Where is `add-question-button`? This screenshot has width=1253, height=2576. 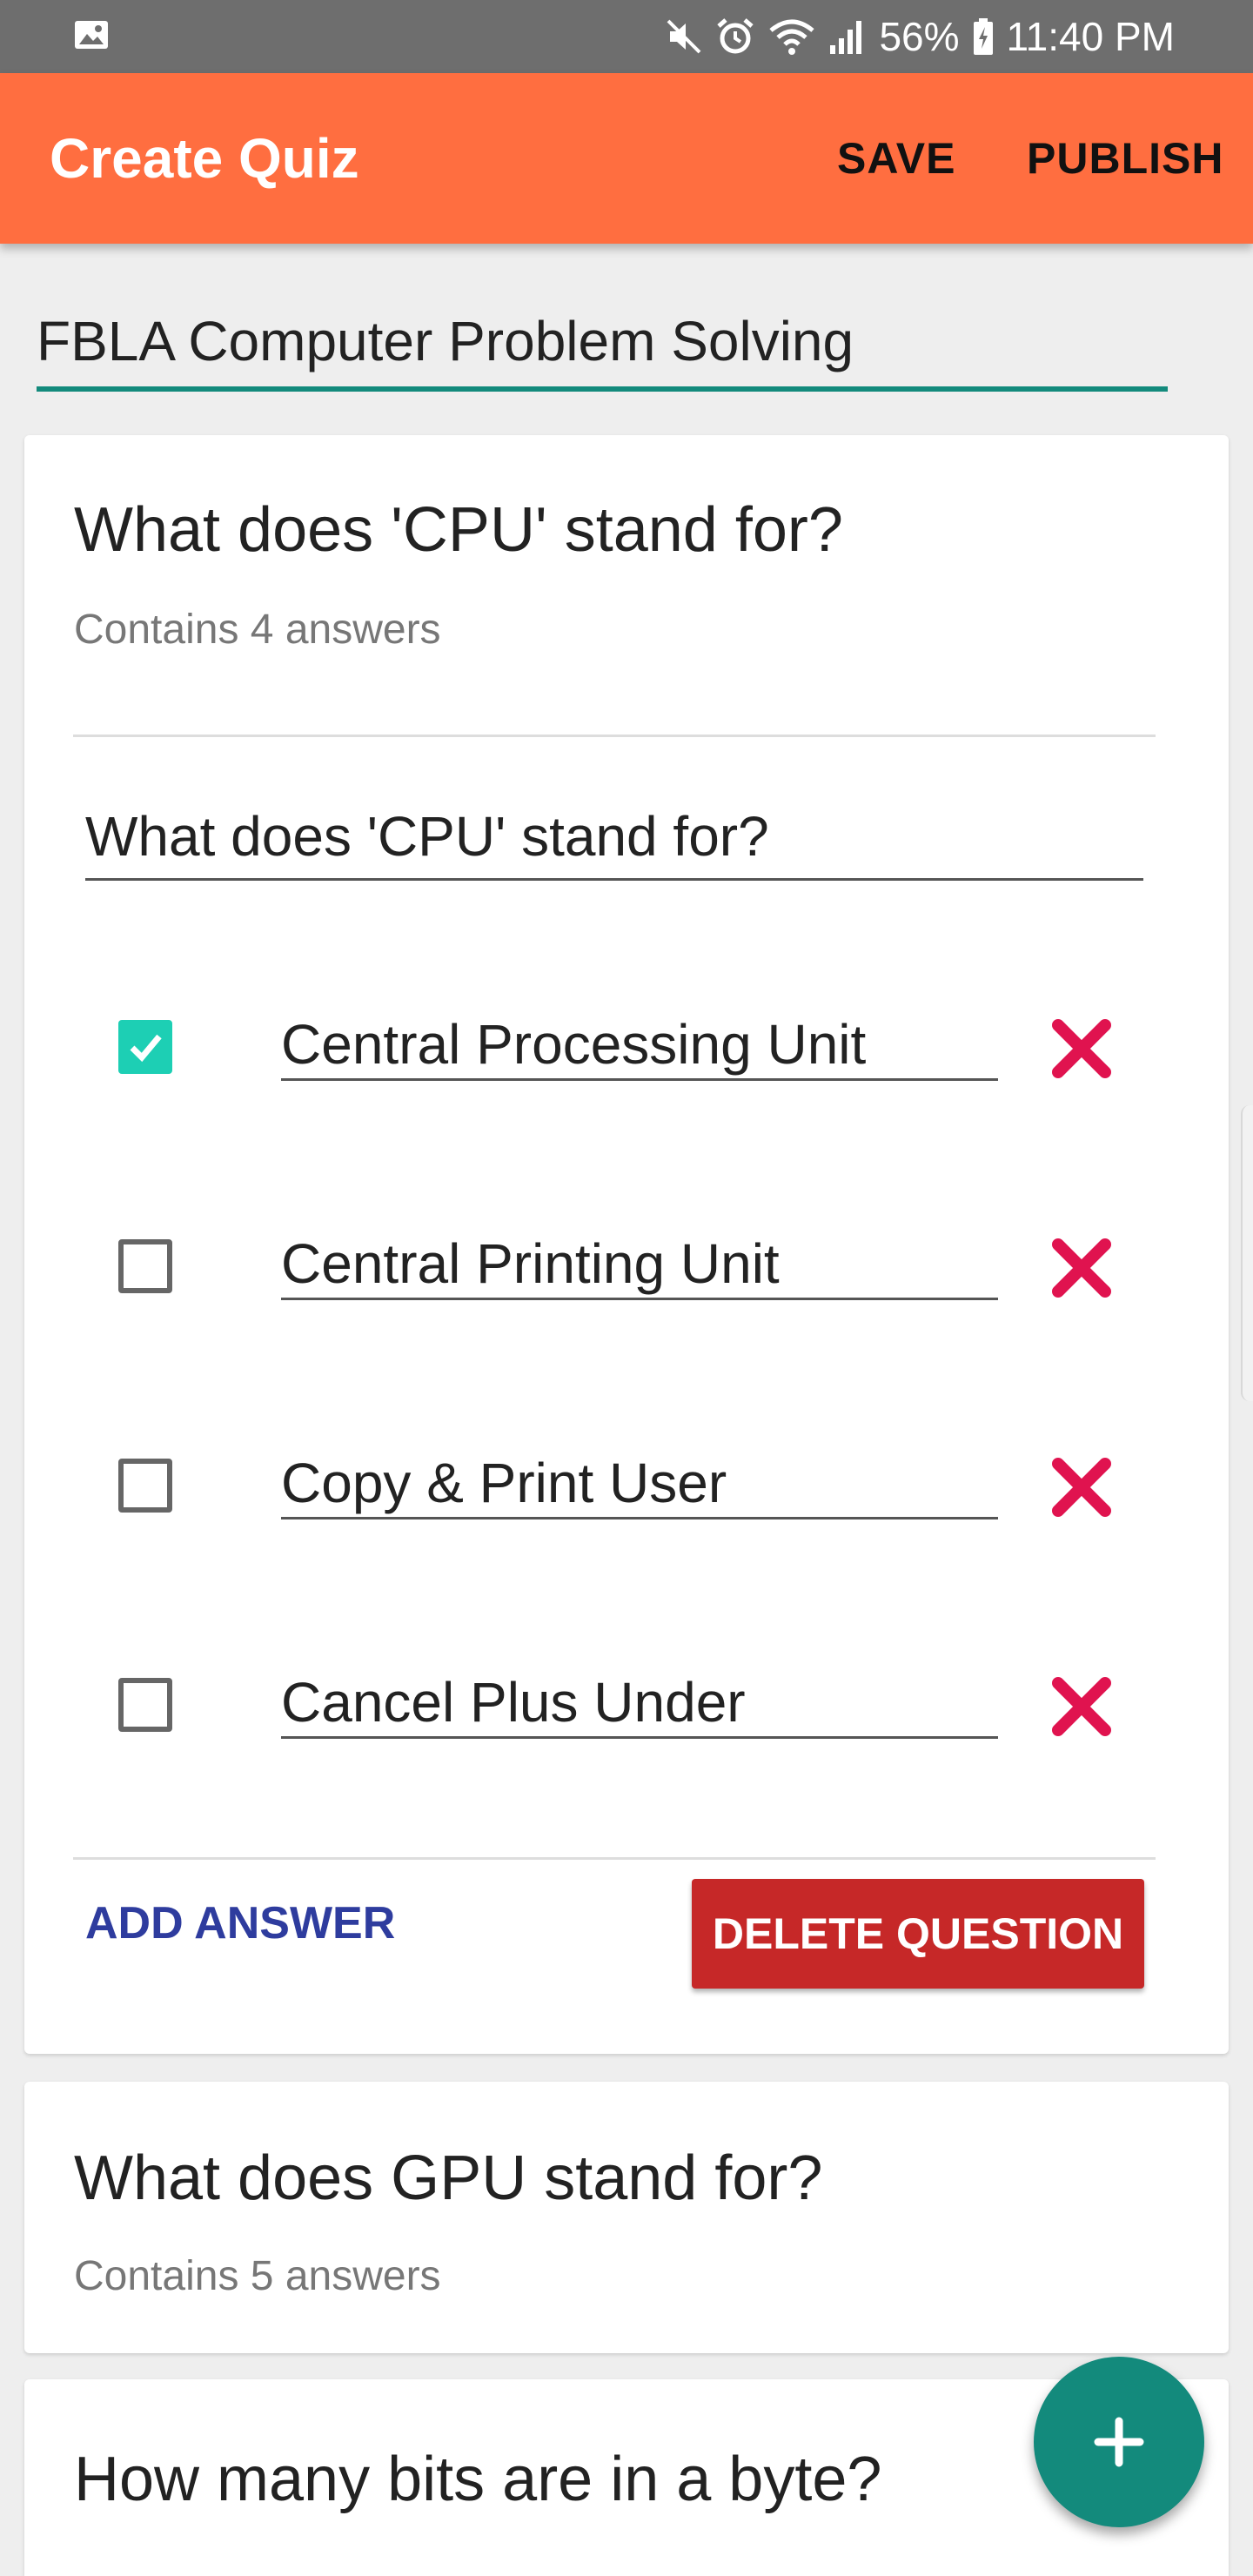
add-question-button is located at coordinates (1119, 2442).